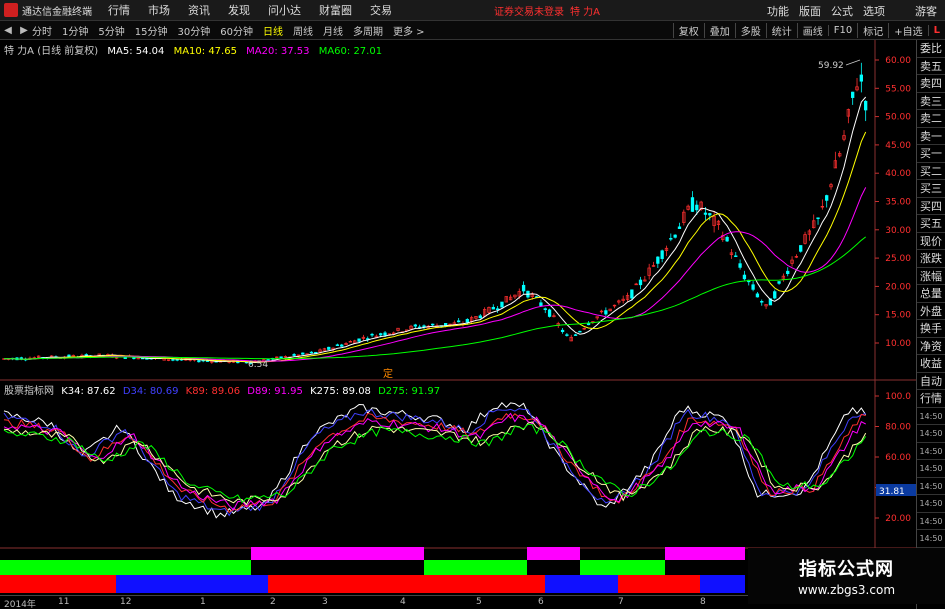 The image size is (945, 609). What do you see at coordinates (719, 30) in the screenshot?
I see `overlay-button: 叠加` at bounding box center [719, 30].